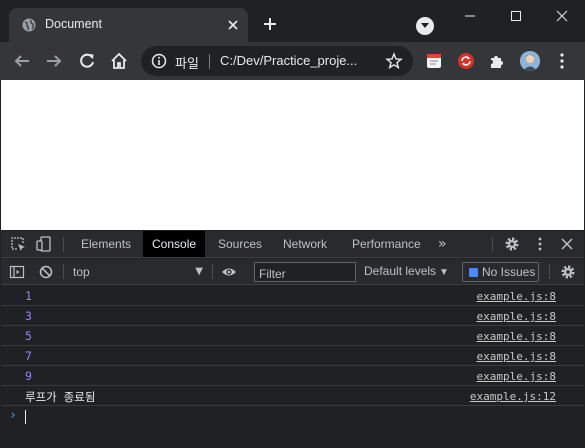  Describe the element at coordinates (128, 25) in the screenshot. I see `browser-tab: Document` at that location.